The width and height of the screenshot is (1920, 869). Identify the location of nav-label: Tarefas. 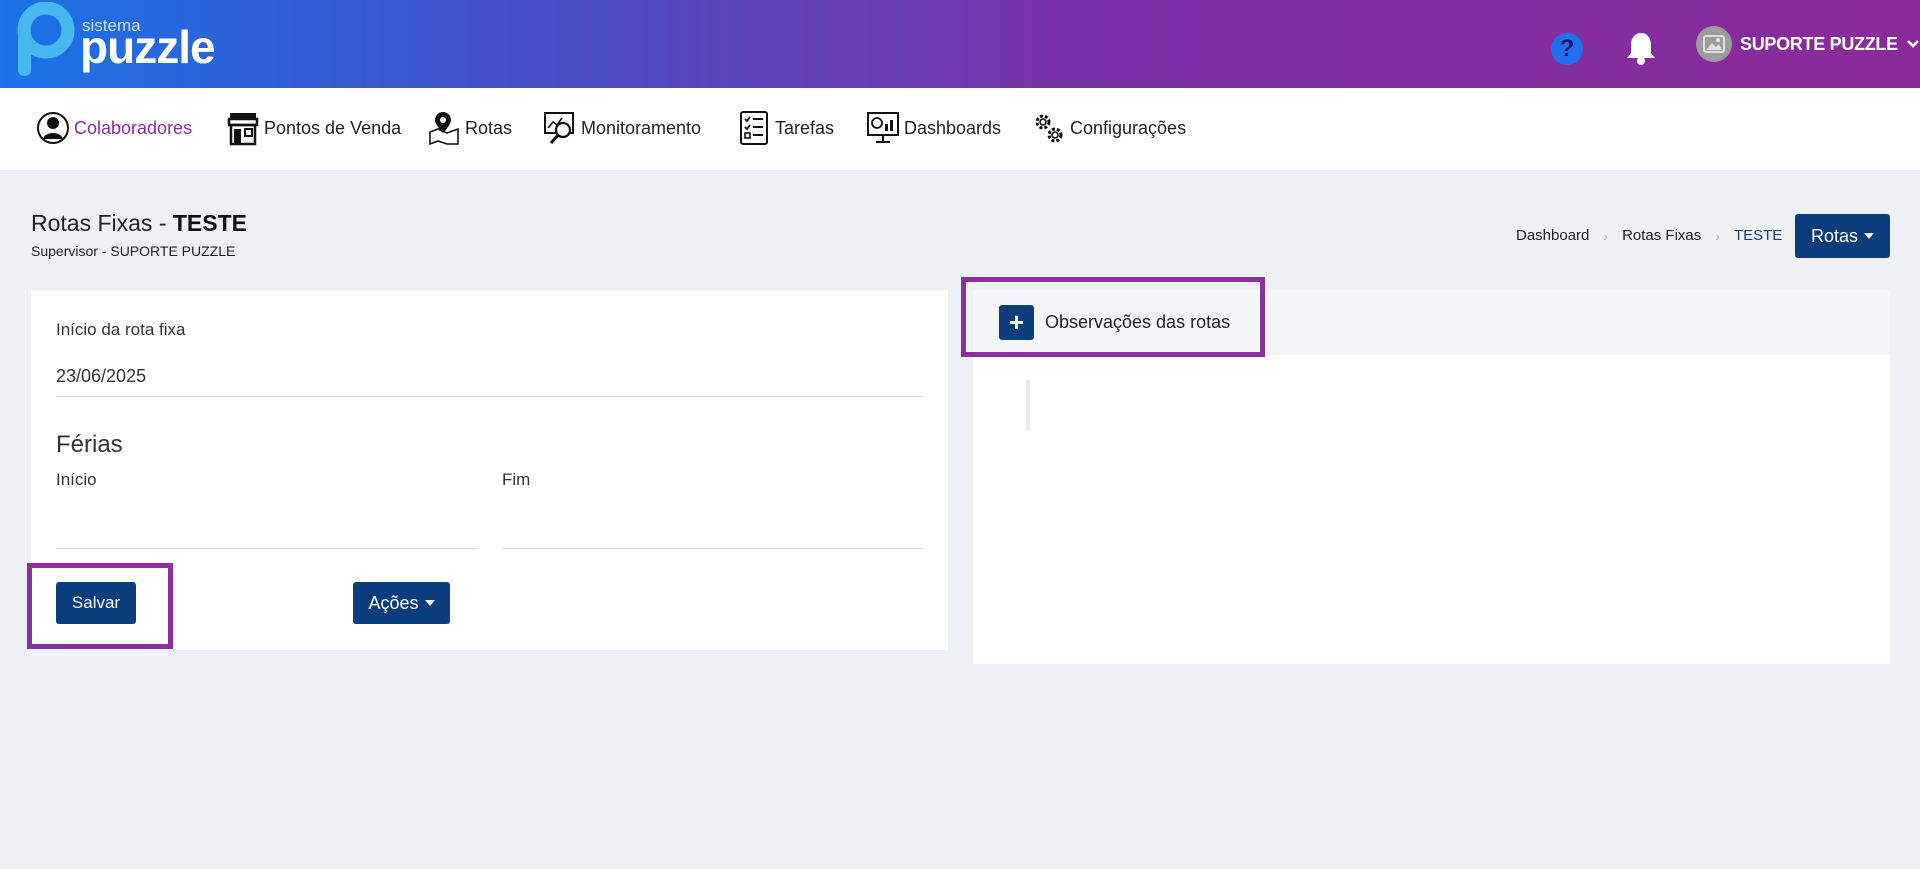
(805, 127).